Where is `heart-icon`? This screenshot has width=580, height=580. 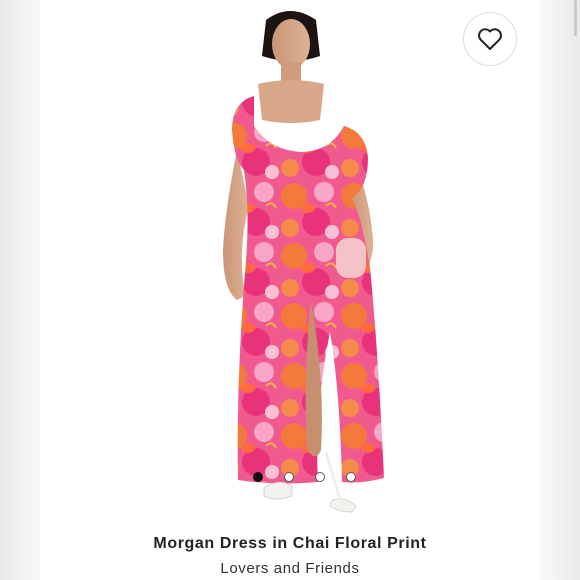 heart-icon is located at coordinates (490, 39).